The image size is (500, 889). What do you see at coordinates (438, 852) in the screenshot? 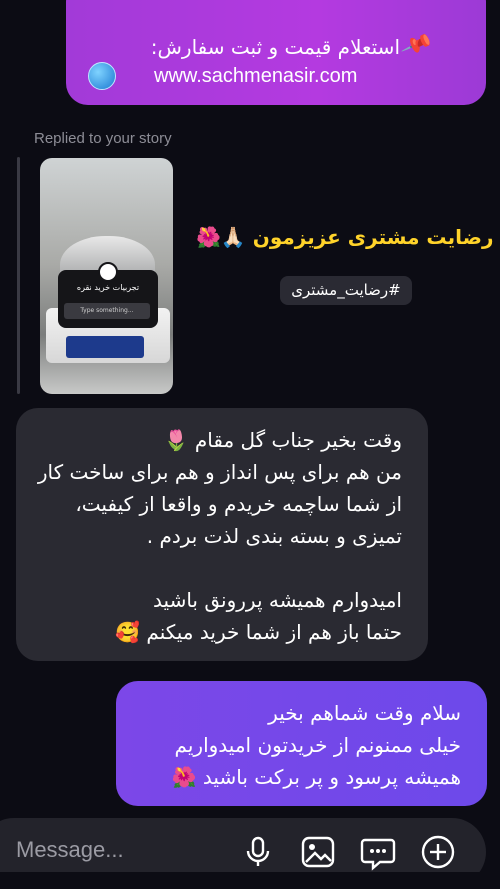
I see `plus-icon` at bounding box center [438, 852].